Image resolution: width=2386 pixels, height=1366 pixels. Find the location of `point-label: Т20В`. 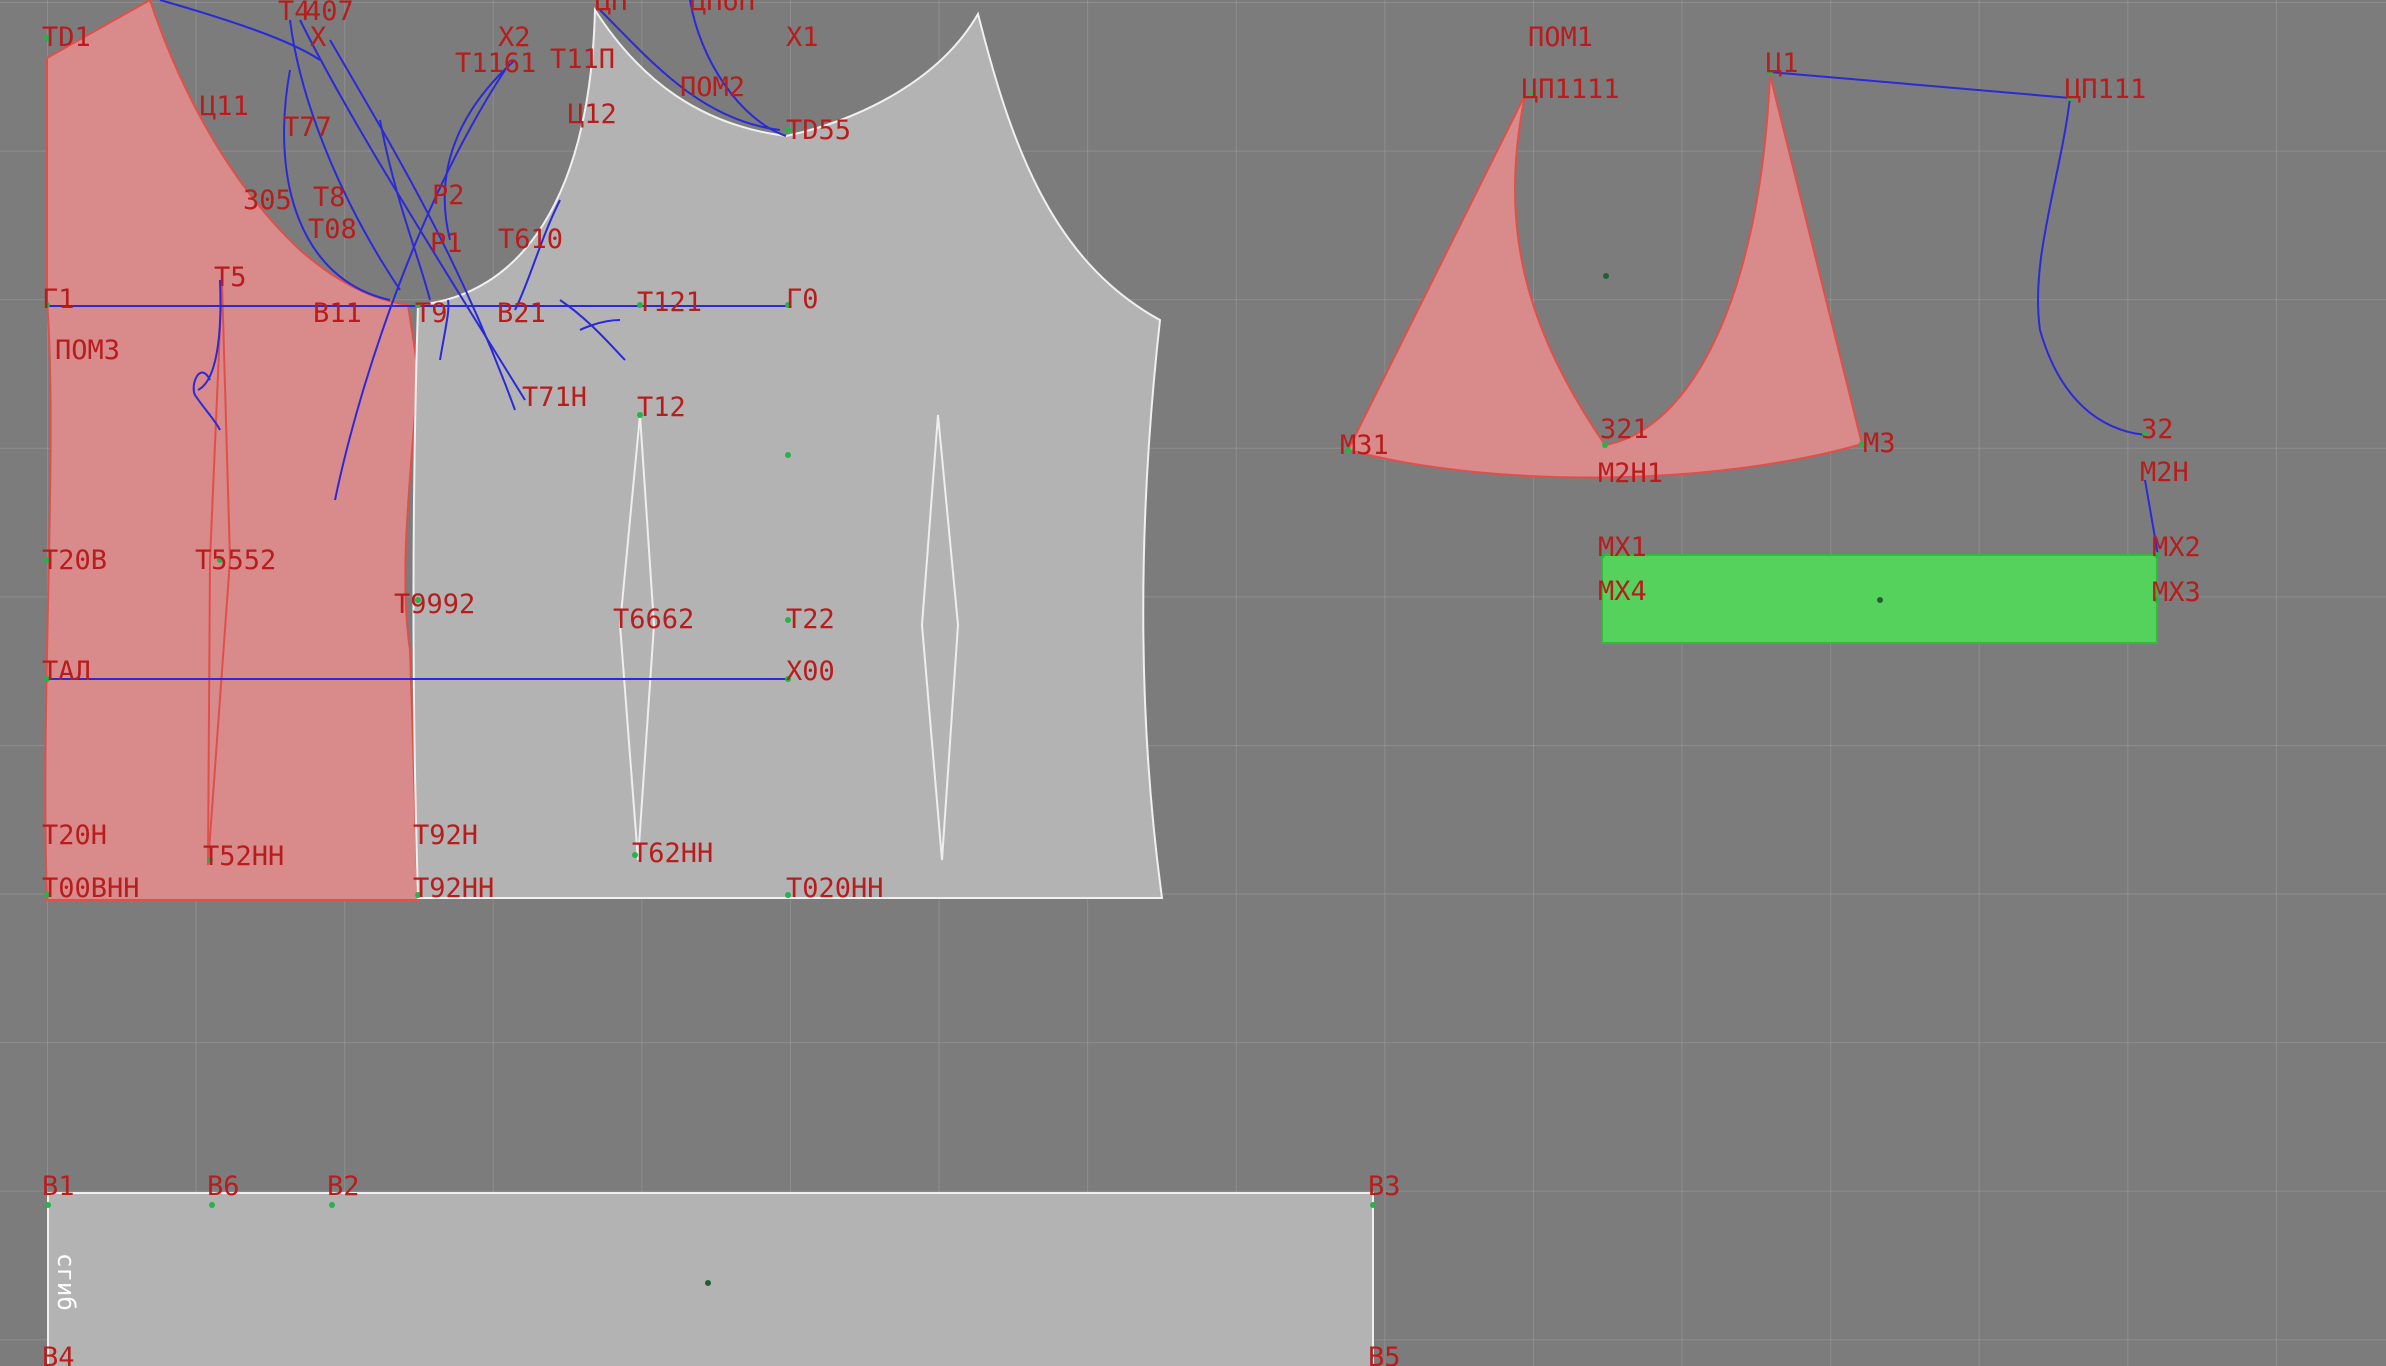

point-label: Т20В is located at coordinates (74, 560).